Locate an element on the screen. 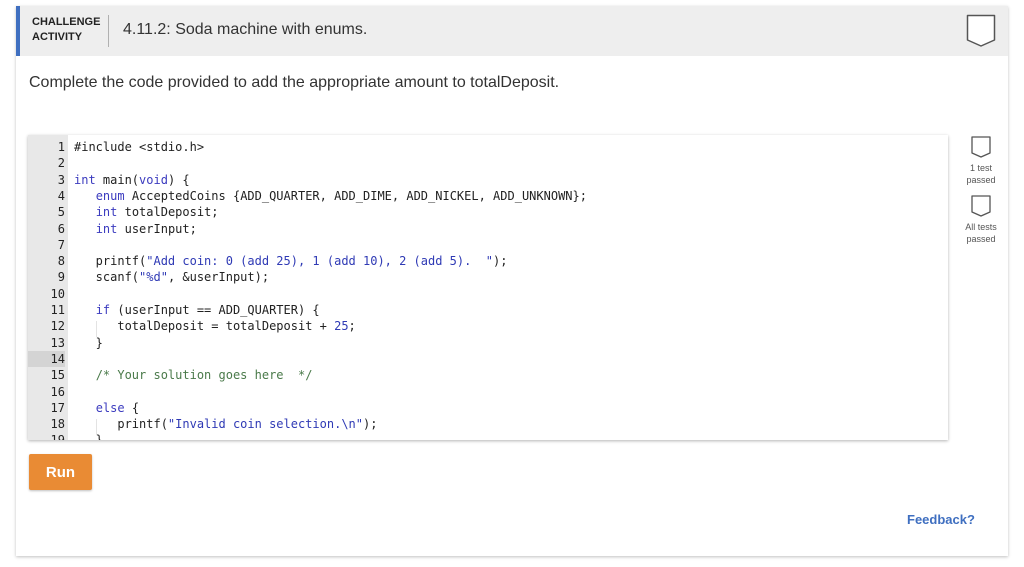 The width and height of the screenshot is (1024, 567). feedback-link: Feedback? is located at coordinates (941, 519).